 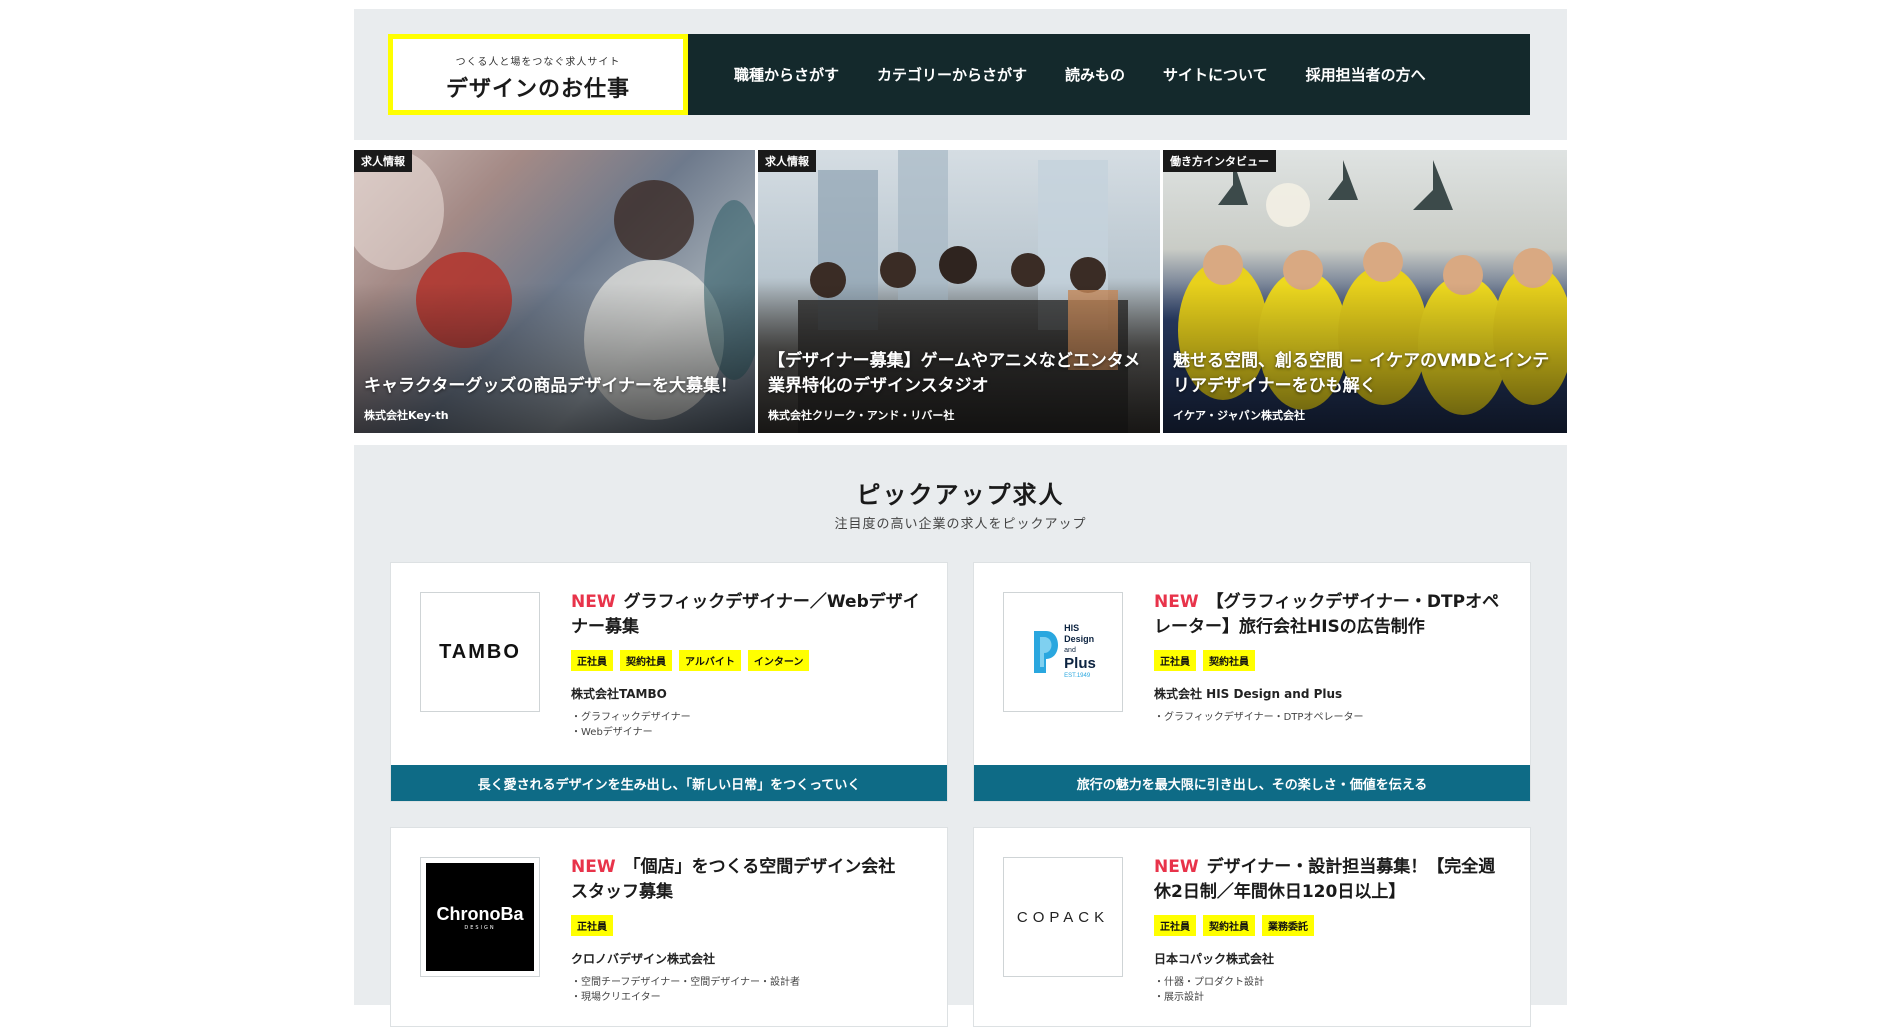 What do you see at coordinates (861, 415) in the screenshot?
I see `hero-company: 株式会社クリーク・アンド・リバー社` at bounding box center [861, 415].